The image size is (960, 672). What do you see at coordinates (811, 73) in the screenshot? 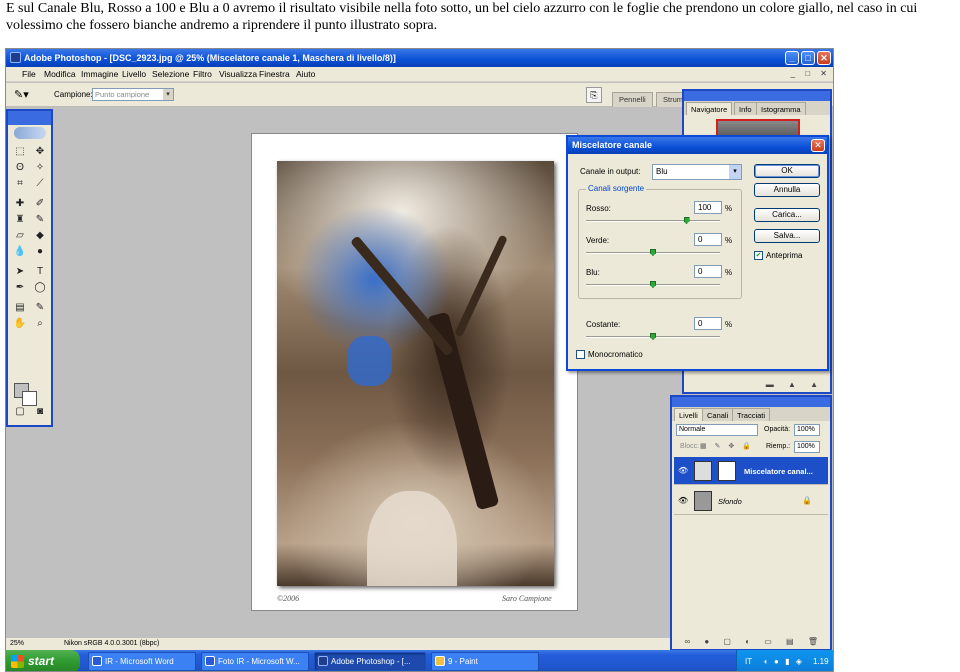
I see `document-window-controls: _ □ ✕` at bounding box center [811, 73].